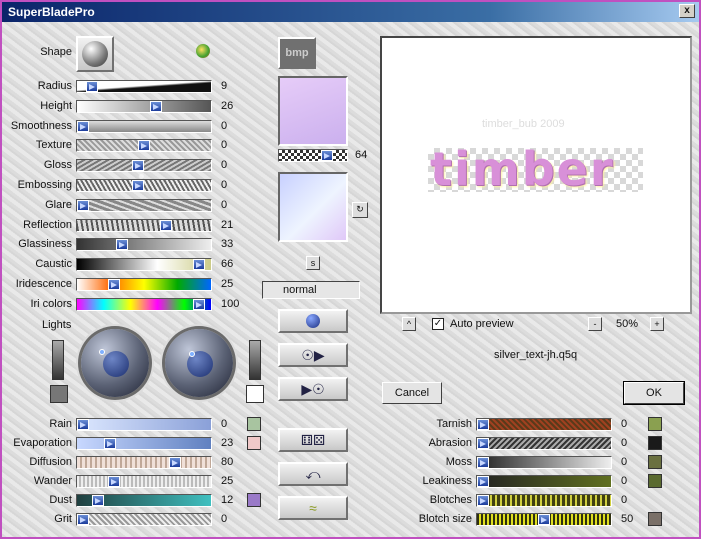 The image size is (701, 539). I want to click on bmp-button: bmp, so click(297, 53).